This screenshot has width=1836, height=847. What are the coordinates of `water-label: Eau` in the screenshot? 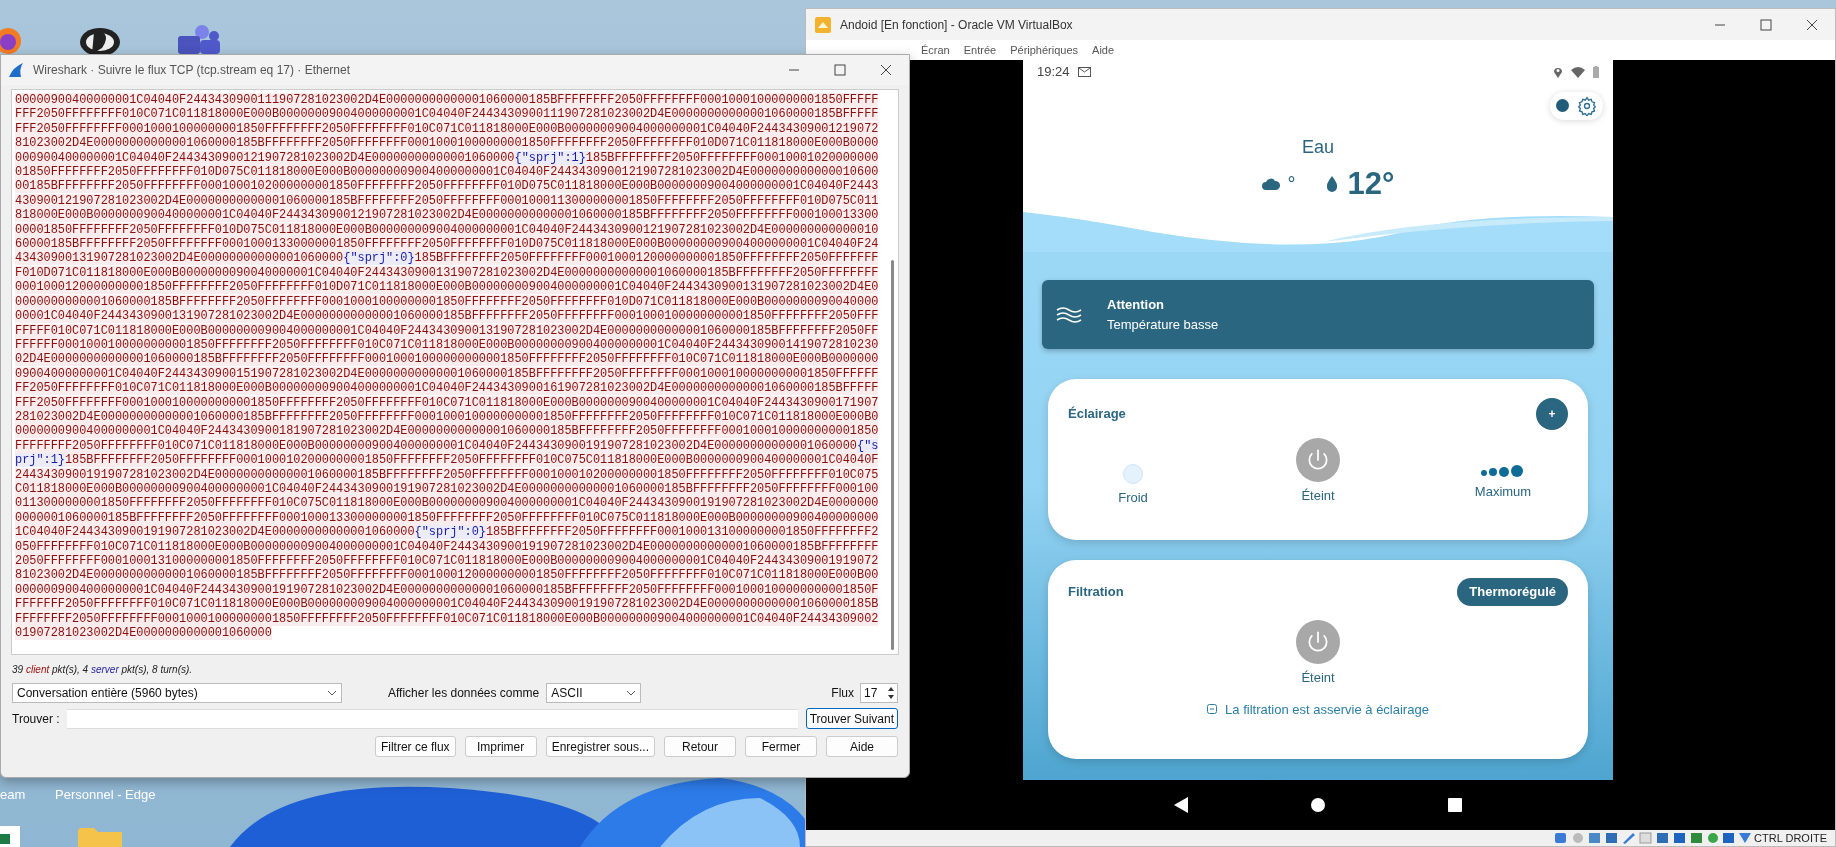 It's located at (1318, 147).